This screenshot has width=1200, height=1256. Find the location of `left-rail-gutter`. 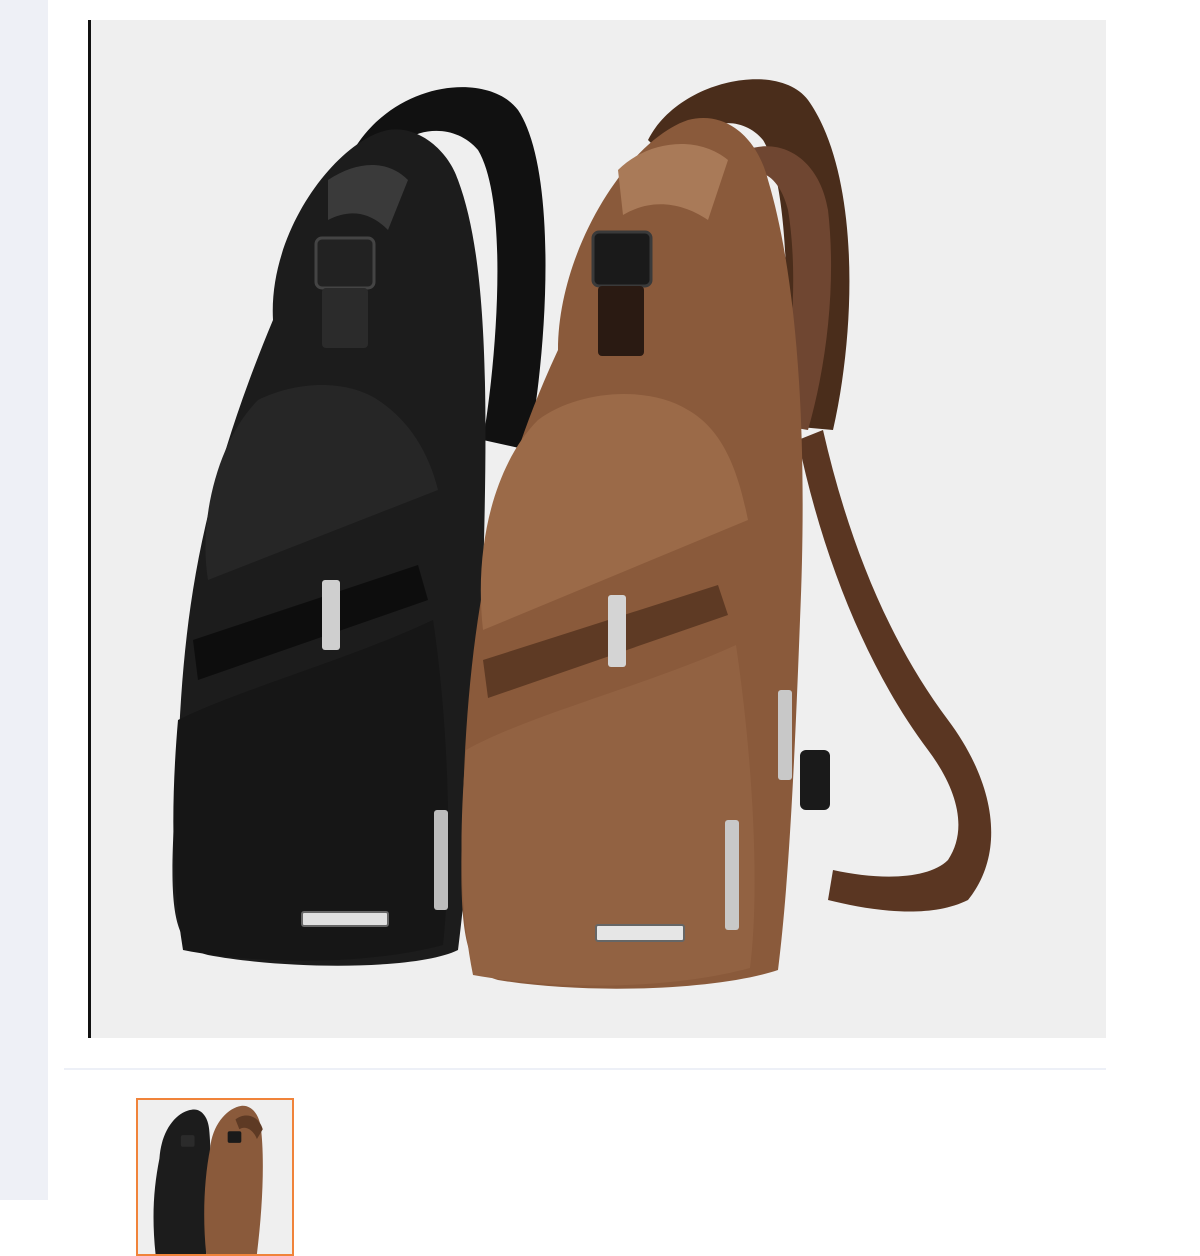

left-rail-gutter is located at coordinates (56, 600).